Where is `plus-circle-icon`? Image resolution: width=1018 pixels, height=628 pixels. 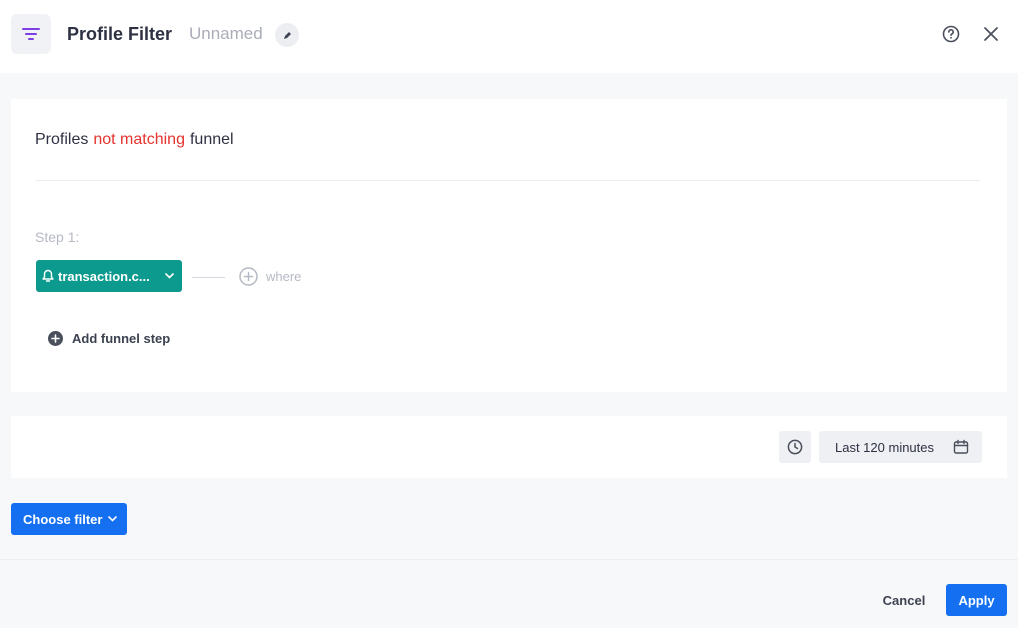
plus-circle-icon is located at coordinates (248, 276).